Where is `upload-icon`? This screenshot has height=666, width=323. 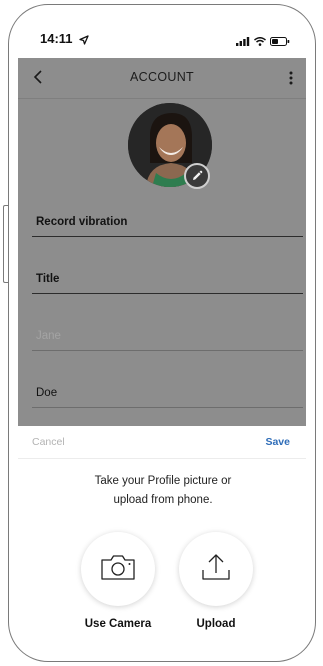 upload-icon is located at coordinates (216, 569).